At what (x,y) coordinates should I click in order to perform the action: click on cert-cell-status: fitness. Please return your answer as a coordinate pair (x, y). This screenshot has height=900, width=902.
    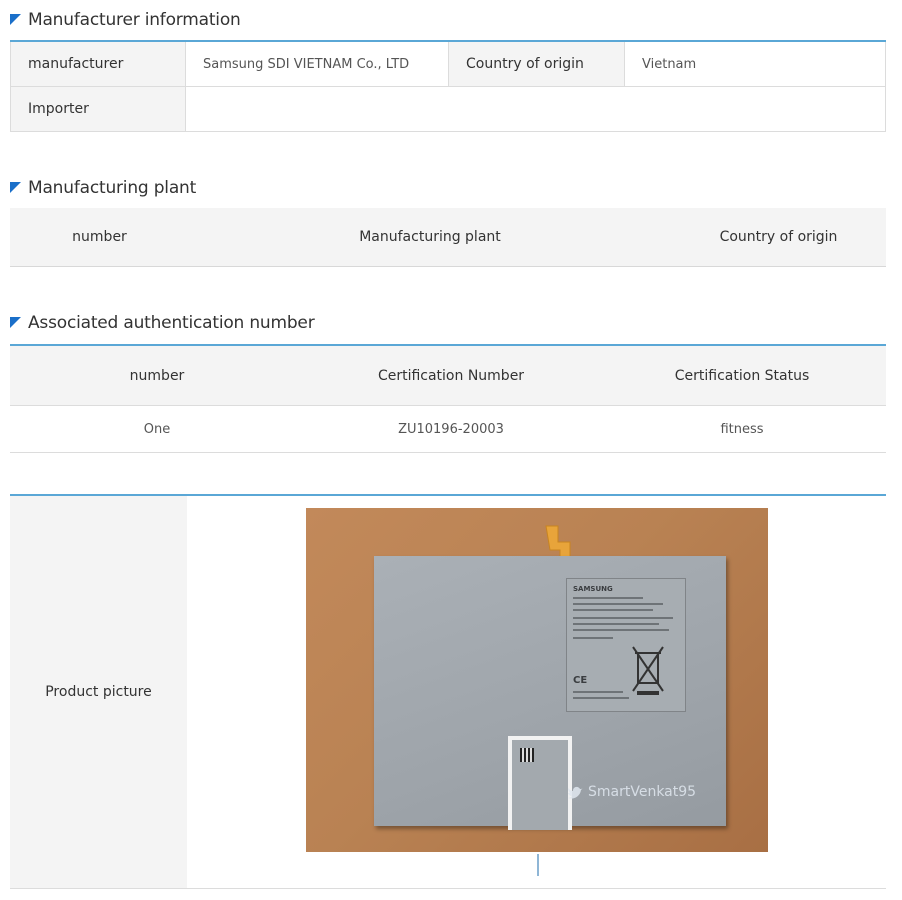
    Looking at the image, I should click on (742, 429).